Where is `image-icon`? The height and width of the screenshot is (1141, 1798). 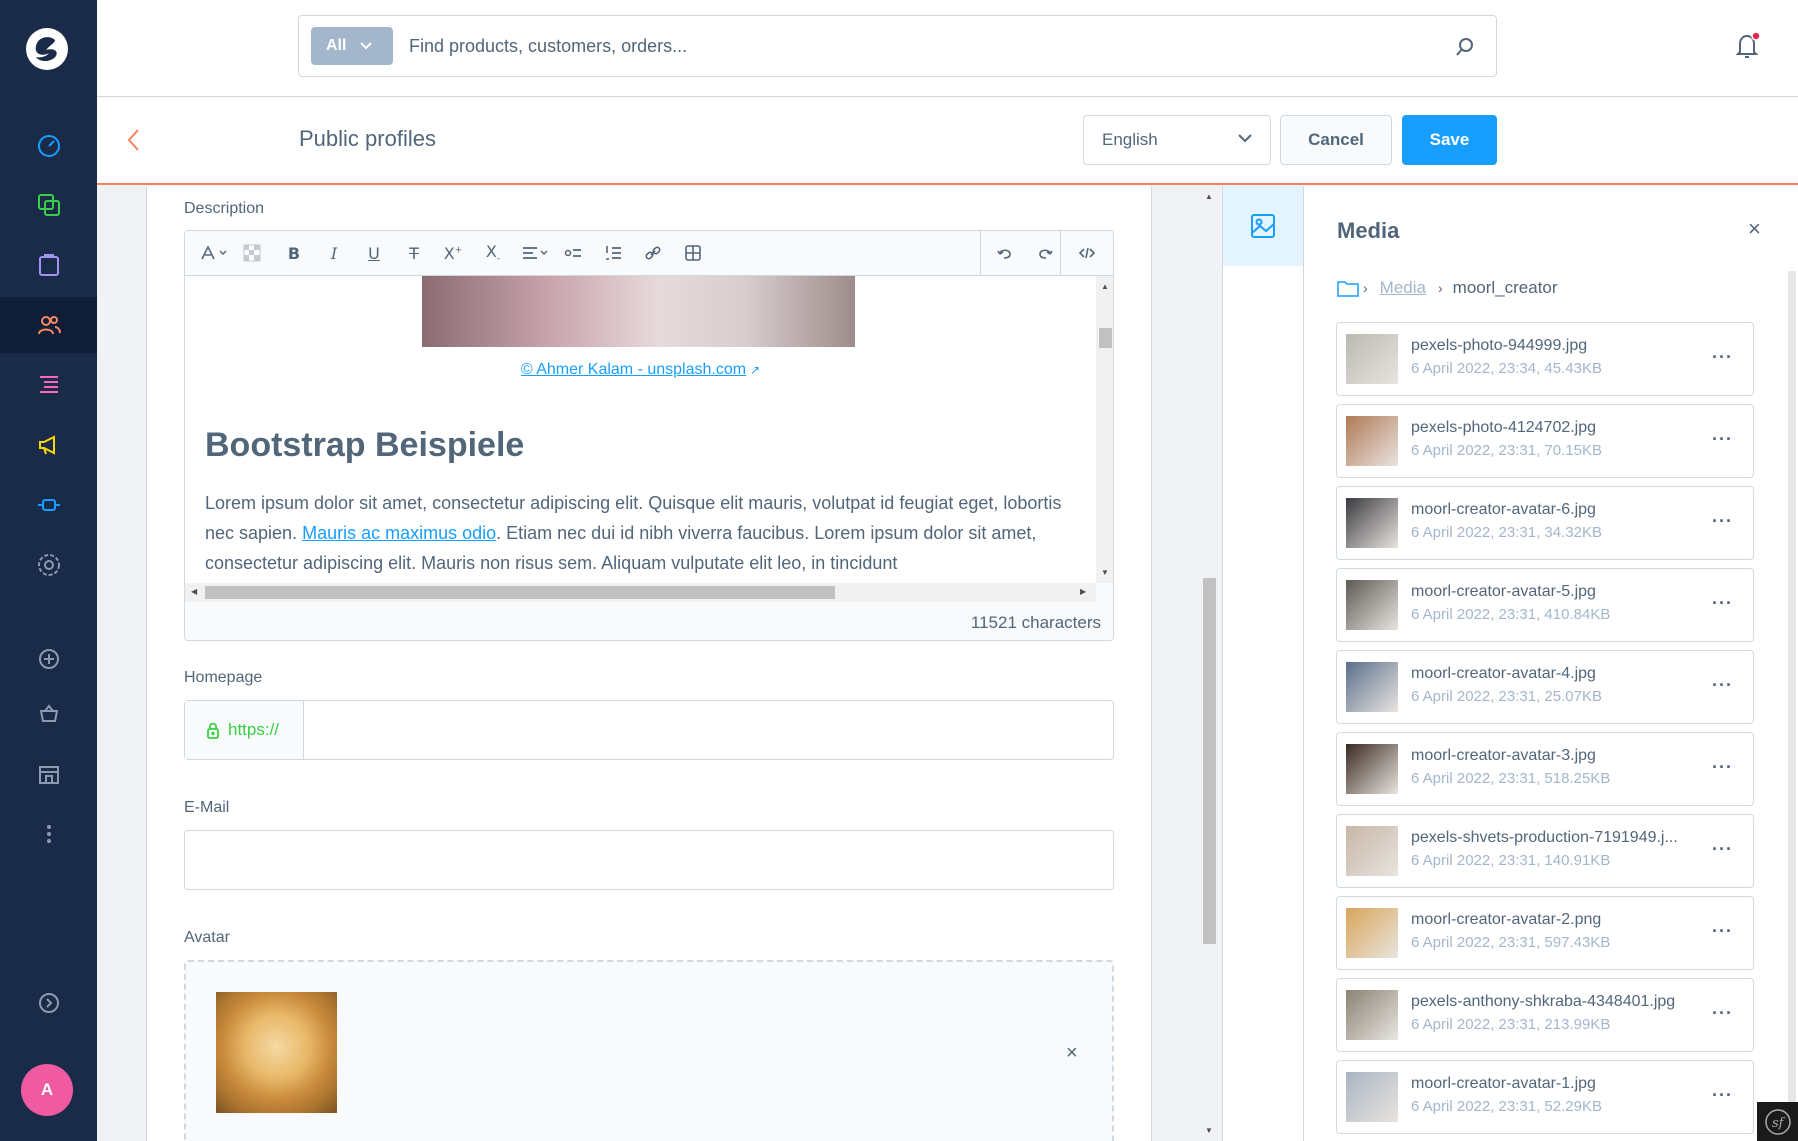 image-icon is located at coordinates (1263, 226).